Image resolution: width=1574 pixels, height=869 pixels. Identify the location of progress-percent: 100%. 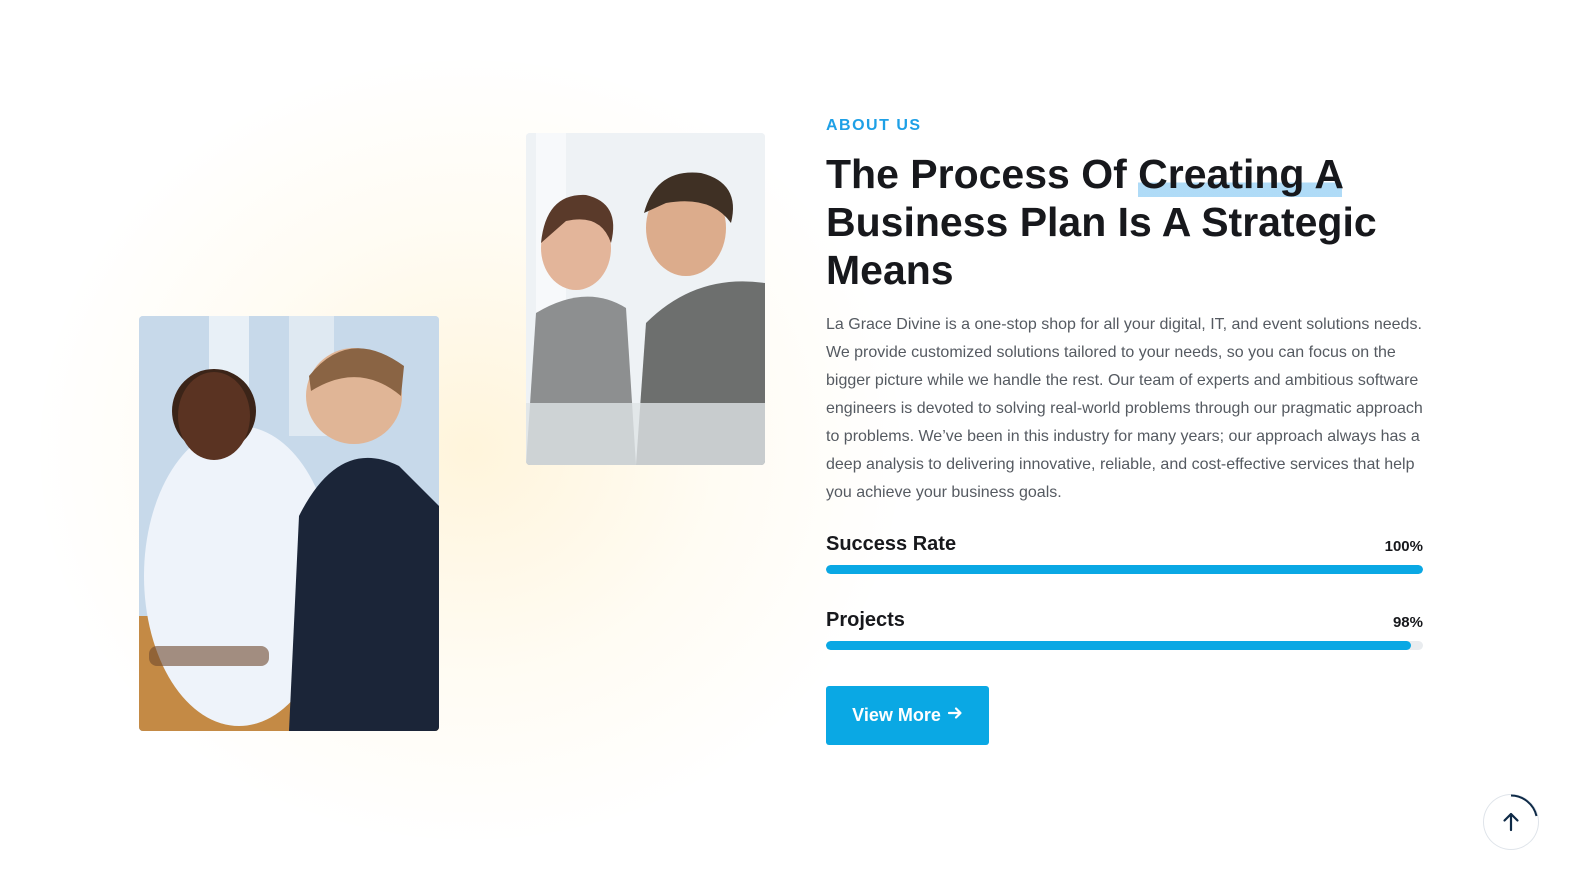
(1403, 546).